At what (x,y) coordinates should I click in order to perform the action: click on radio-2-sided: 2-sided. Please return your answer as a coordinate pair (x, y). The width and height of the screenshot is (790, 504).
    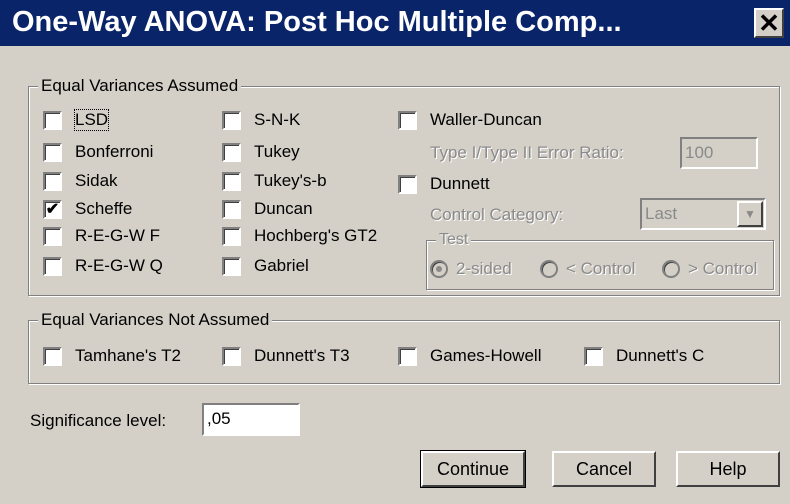
    Looking at the image, I should click on (471, 269).